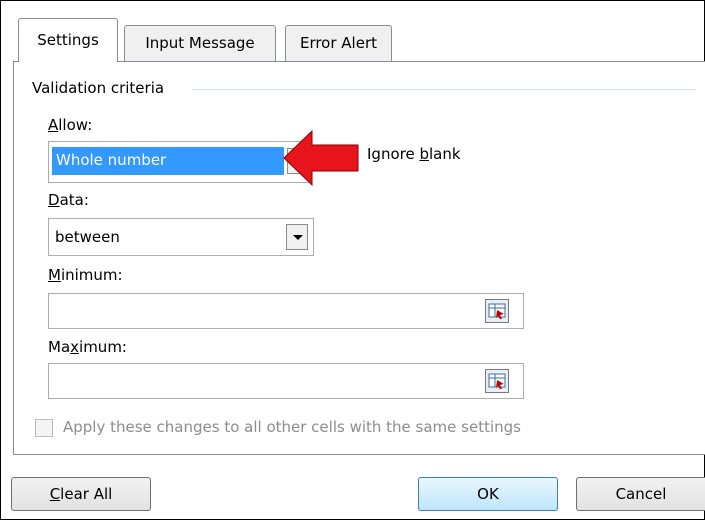  Describe the element at coordinates (44, 428) in the screenshot. I see `apply-all-checkbox` at that location.